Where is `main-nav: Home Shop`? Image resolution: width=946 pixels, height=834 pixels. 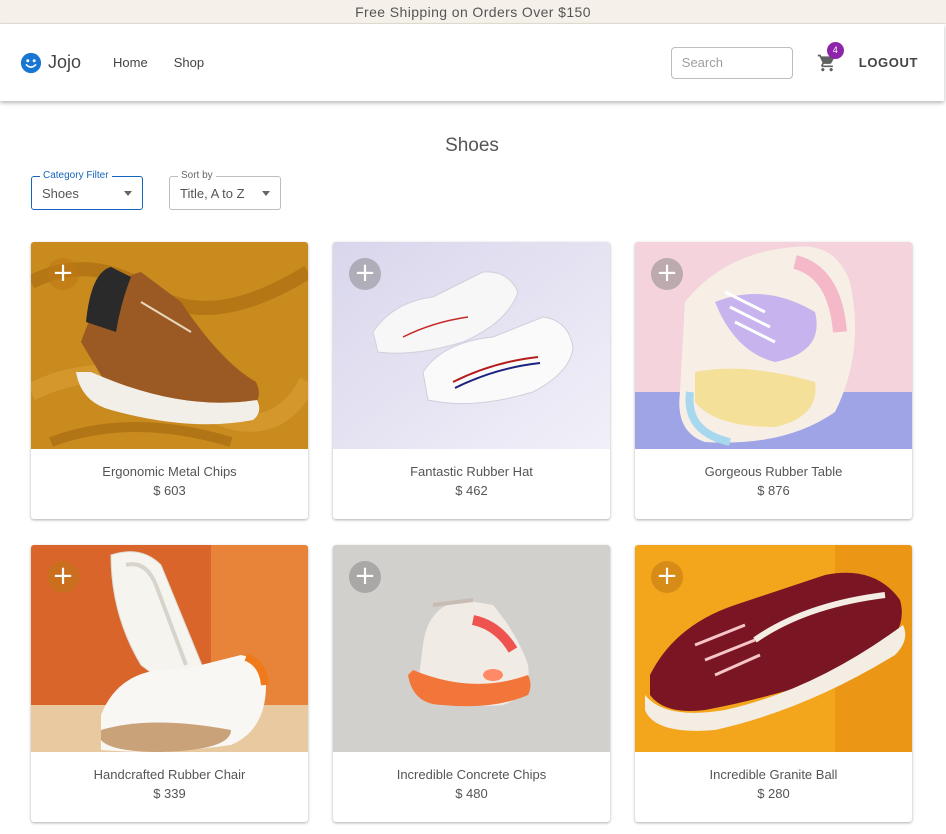
main-nav: Home Shop is located at coordinates (171, 62).